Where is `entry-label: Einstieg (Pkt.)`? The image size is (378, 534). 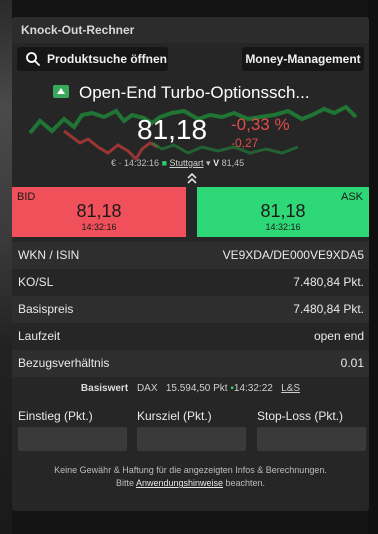
entry-label: Einstieg (Pkt.) is located at coordinates (55, 416).